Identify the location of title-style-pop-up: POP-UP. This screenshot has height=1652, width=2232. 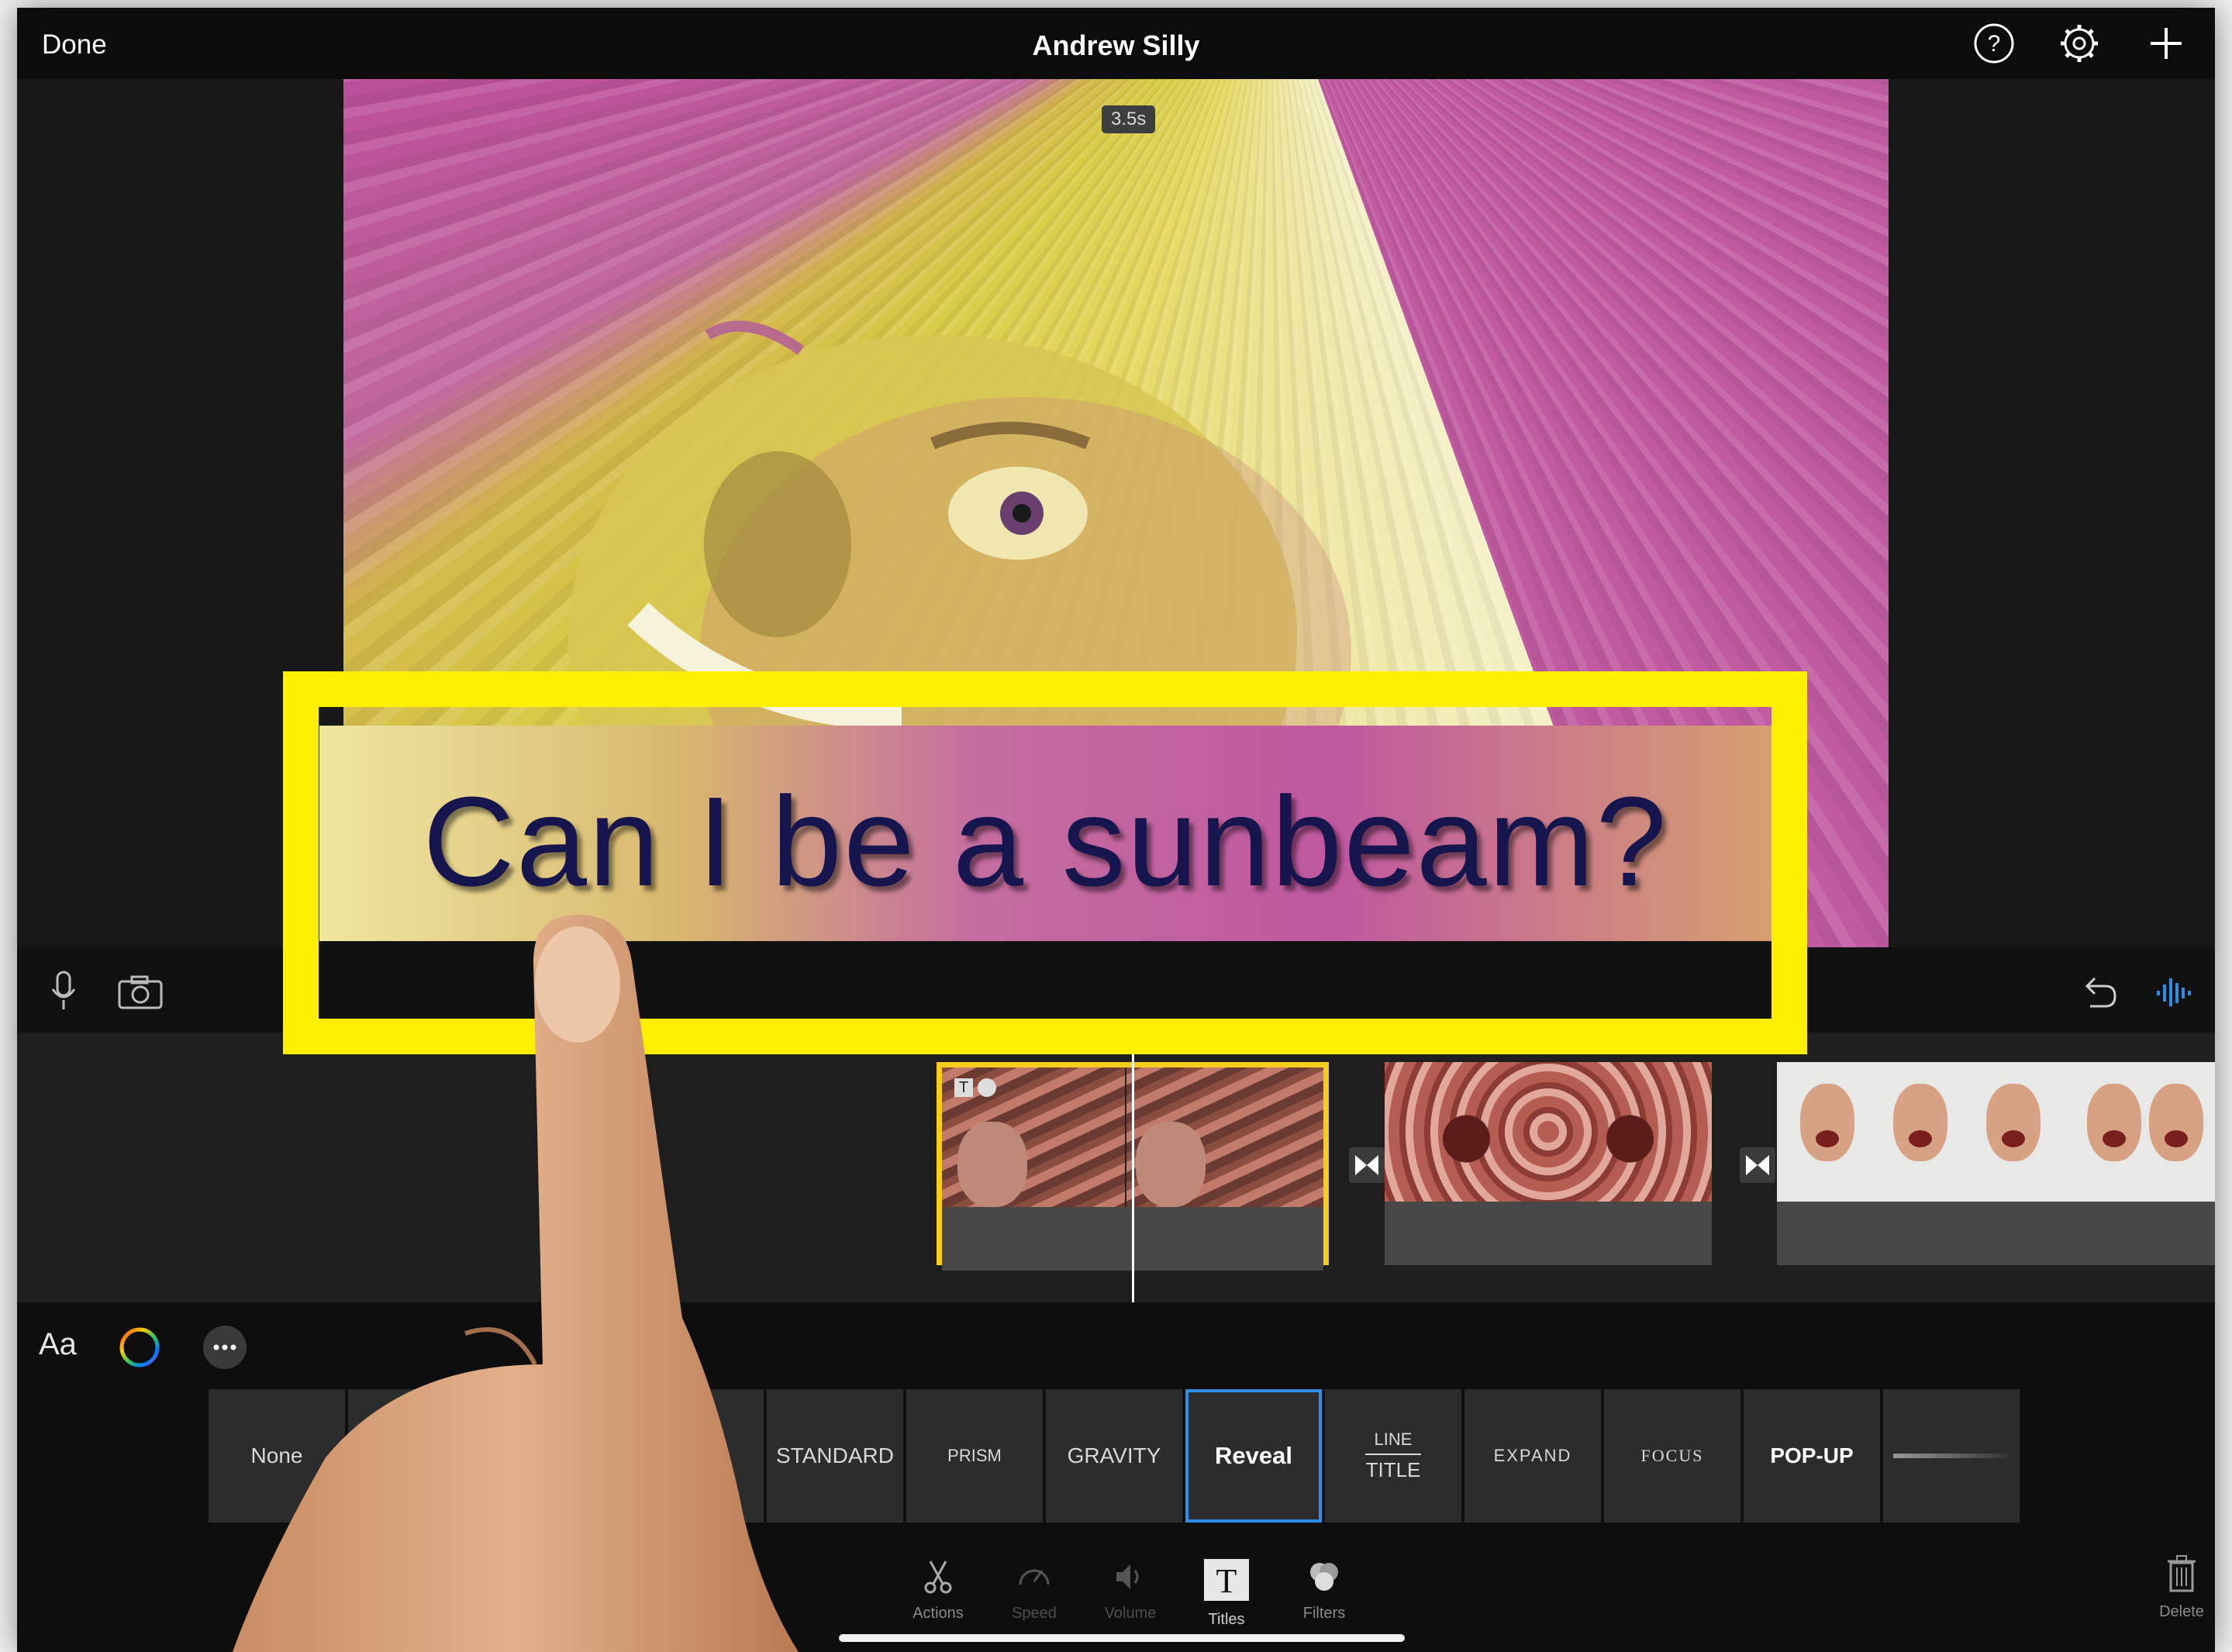
(1812, 1456).